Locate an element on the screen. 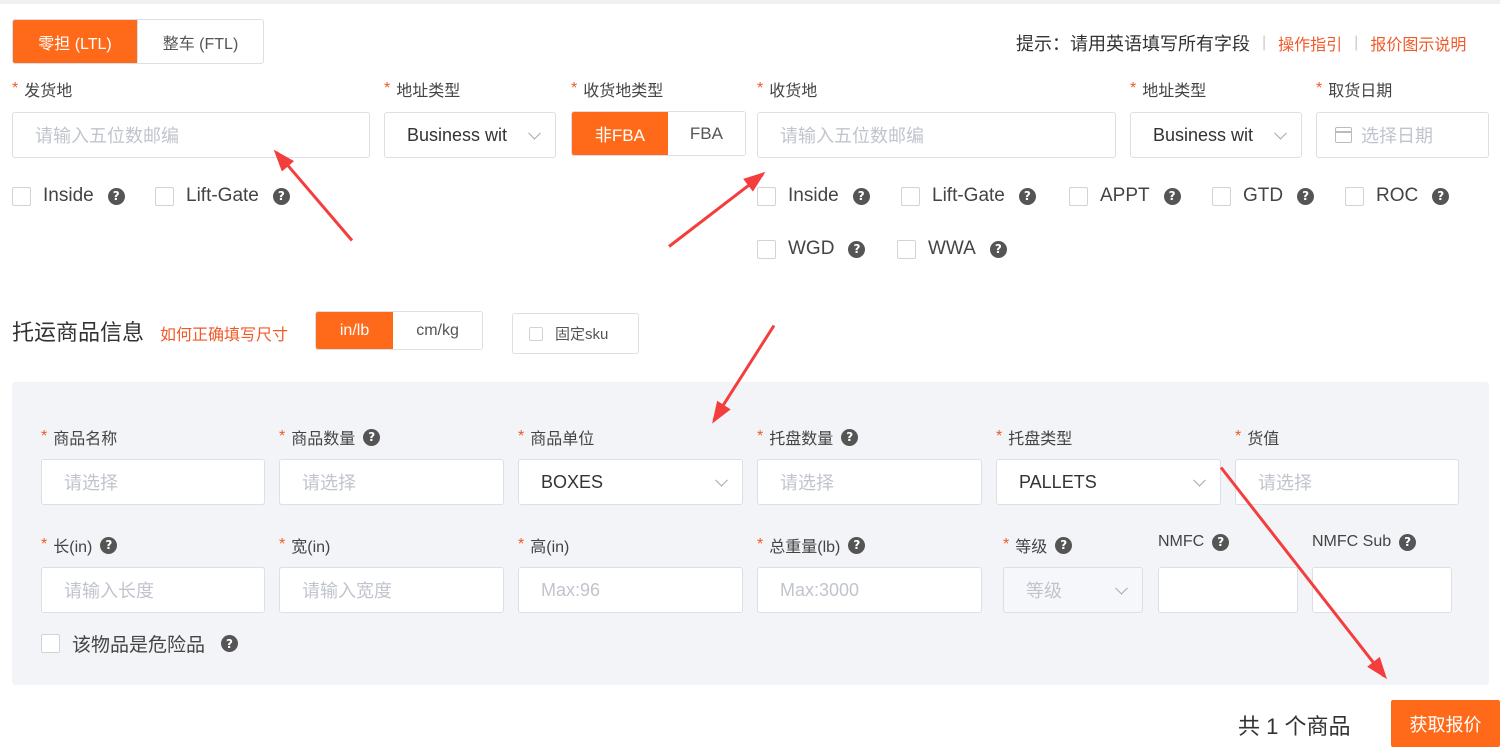 Image resolution: width=1500 pixels, height=747 pixels. class-select: 等级 is located at coordinates (1073, 590).